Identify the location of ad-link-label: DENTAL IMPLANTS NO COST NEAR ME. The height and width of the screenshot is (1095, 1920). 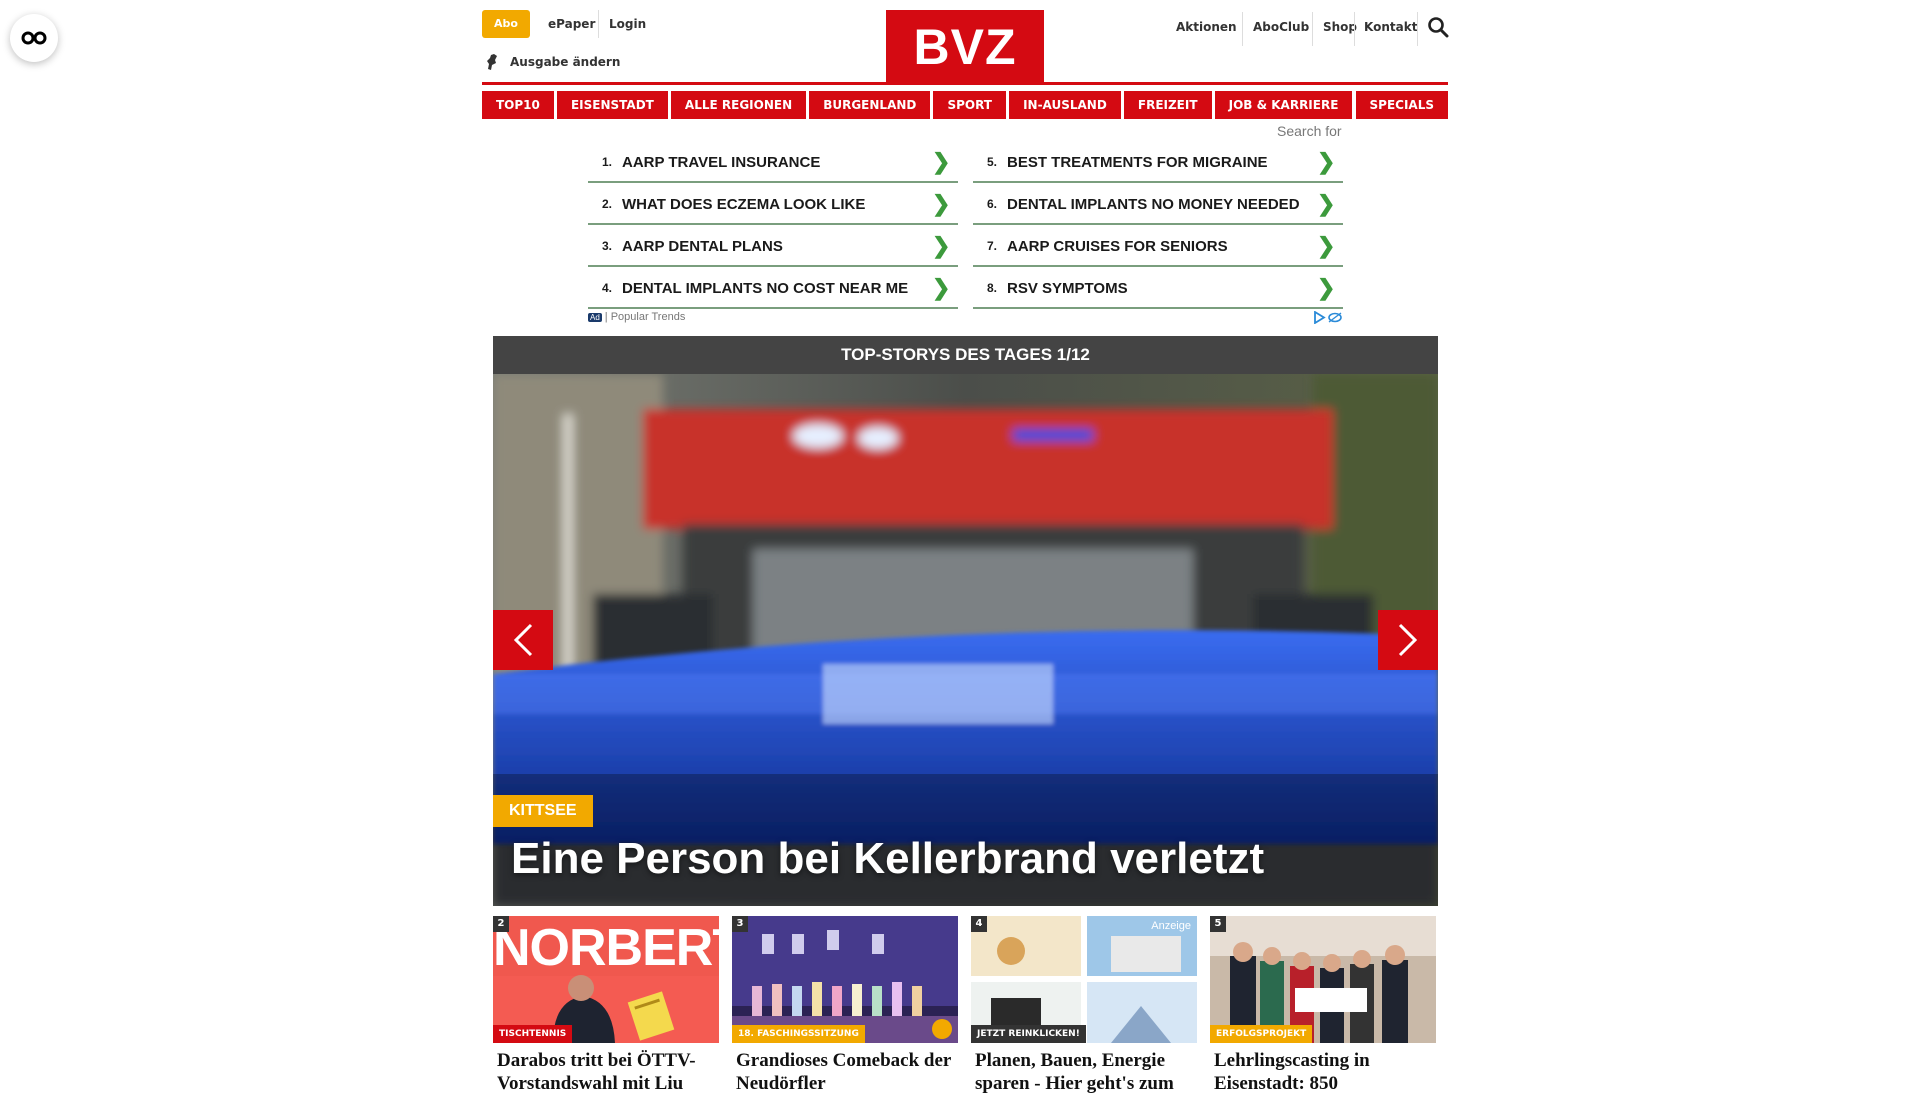
(765, 288).